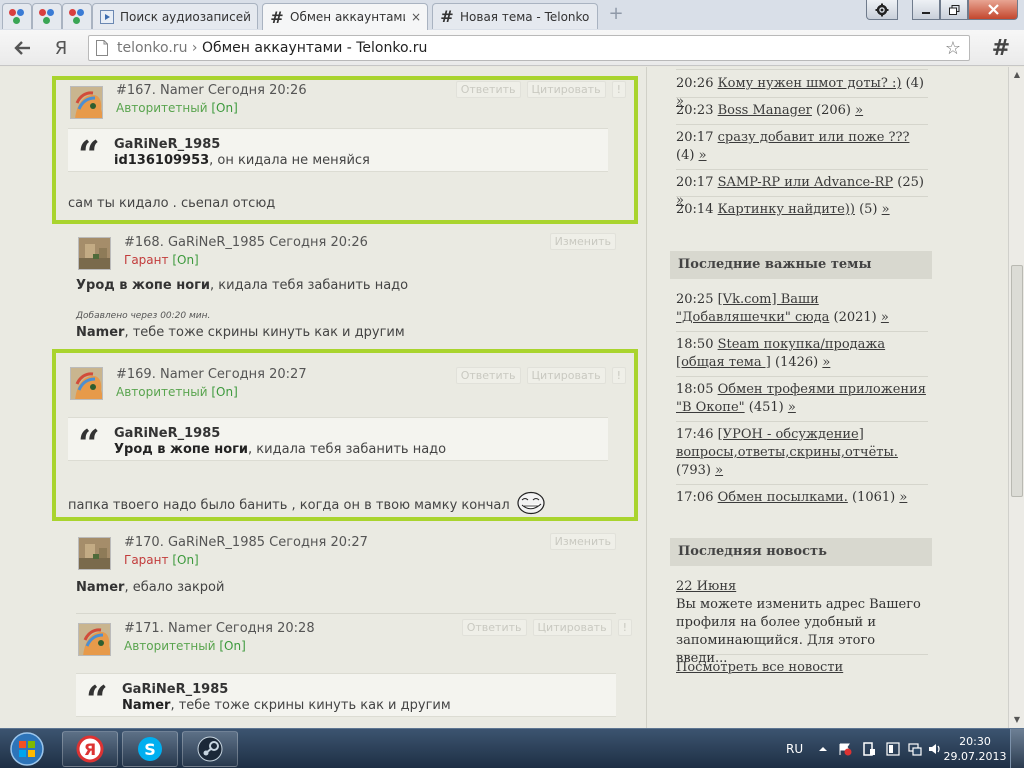 Image resolution: width=1024 pixels, height=768 pixels. What do you see at coordinates (823, 748) in the screenshot?
I see `tray-expand-icon` at bounding box center [823, 748].